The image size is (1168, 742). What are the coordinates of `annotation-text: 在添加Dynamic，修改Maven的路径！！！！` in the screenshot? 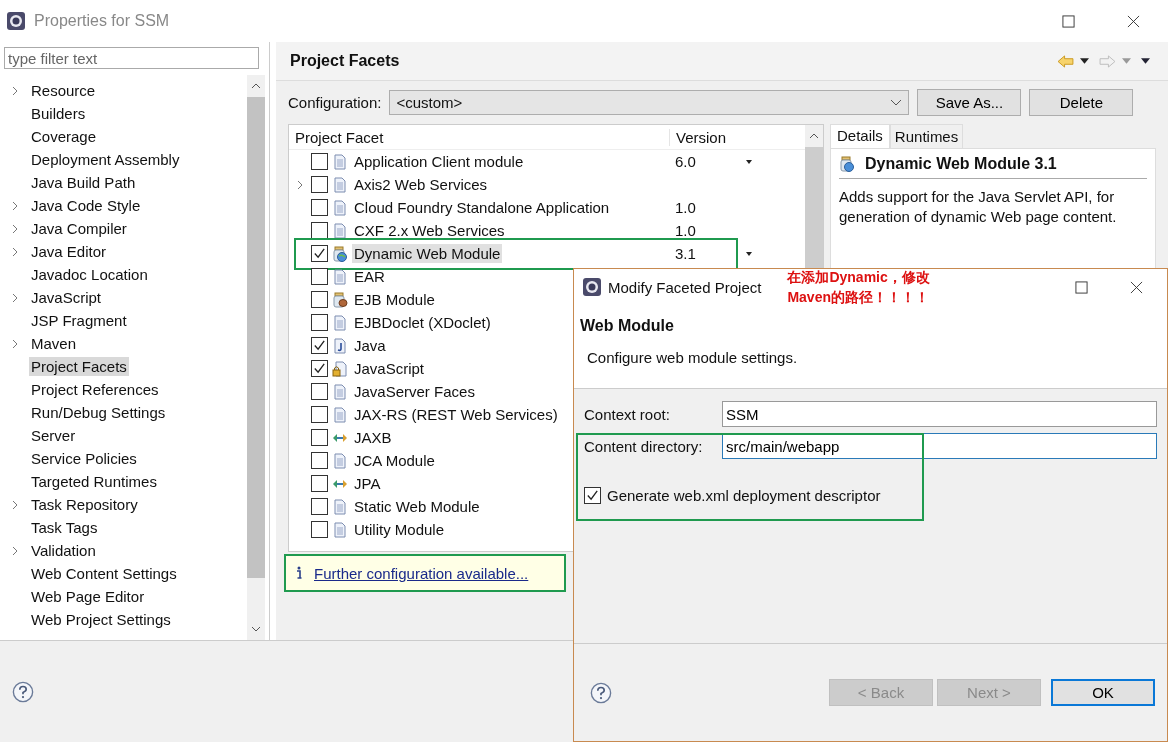 It's located at (859, 287).